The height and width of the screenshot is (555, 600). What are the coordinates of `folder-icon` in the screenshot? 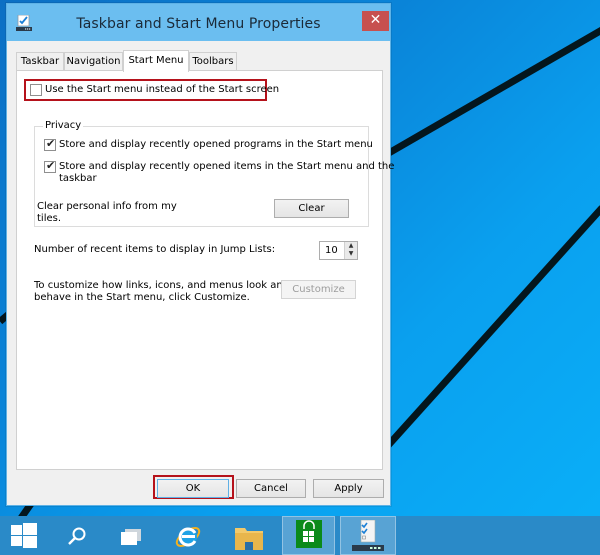 It's located at (249, 539).